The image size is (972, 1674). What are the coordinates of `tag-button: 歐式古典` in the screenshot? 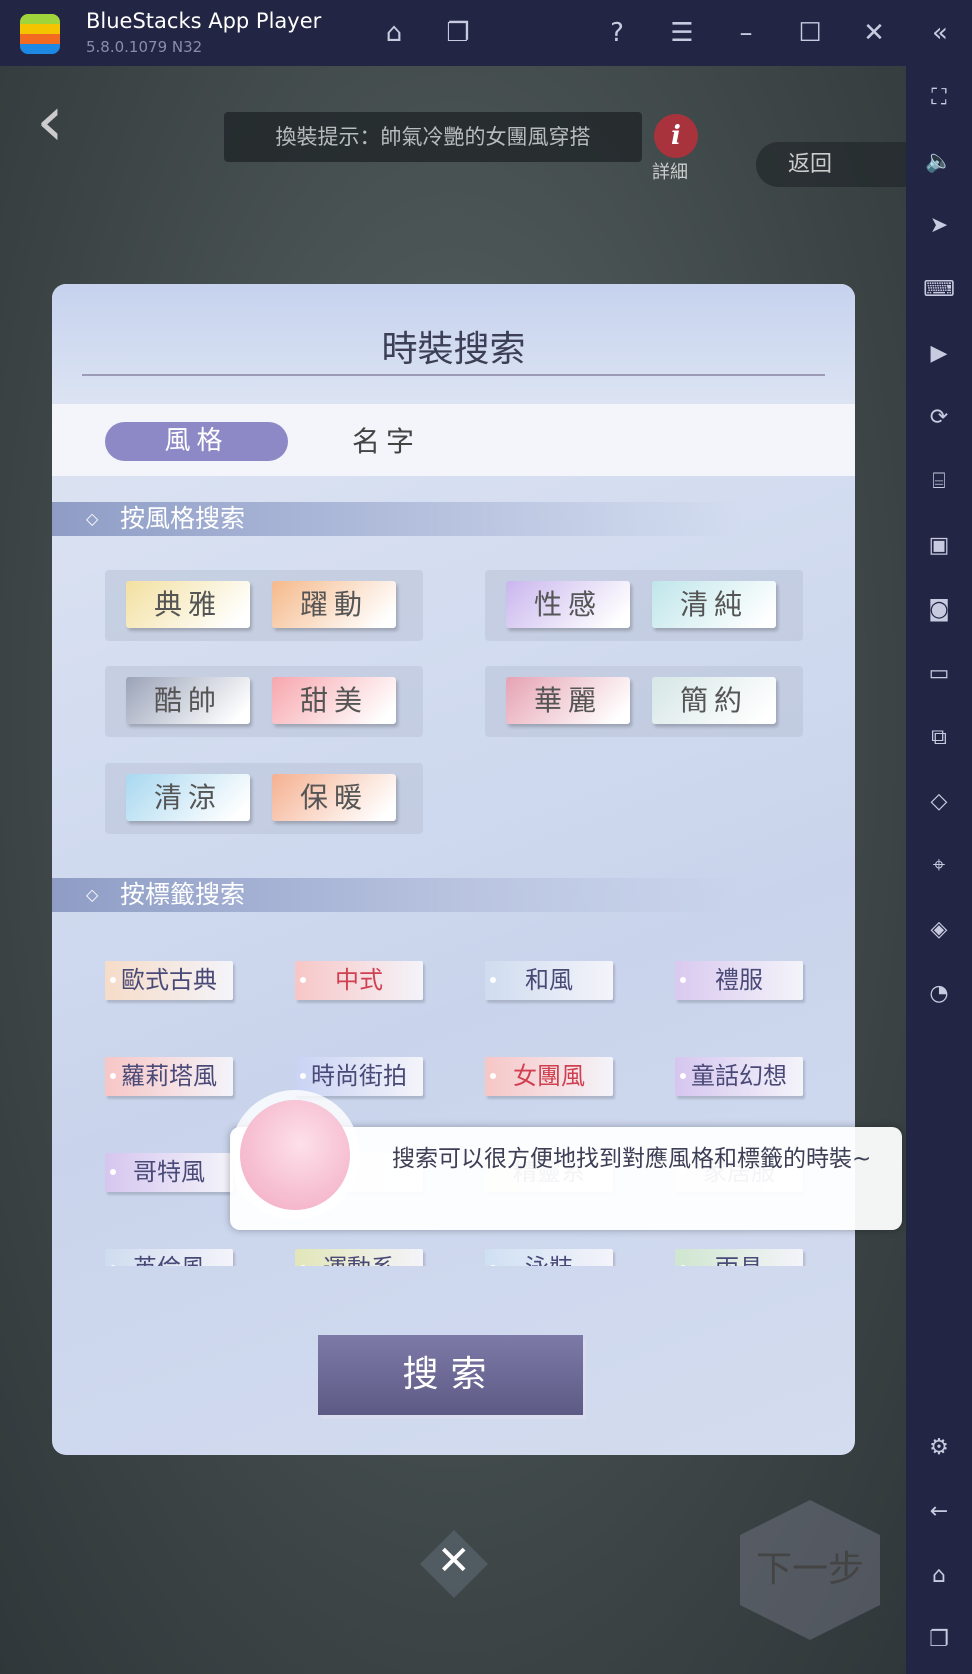 It's located at (169, 980).